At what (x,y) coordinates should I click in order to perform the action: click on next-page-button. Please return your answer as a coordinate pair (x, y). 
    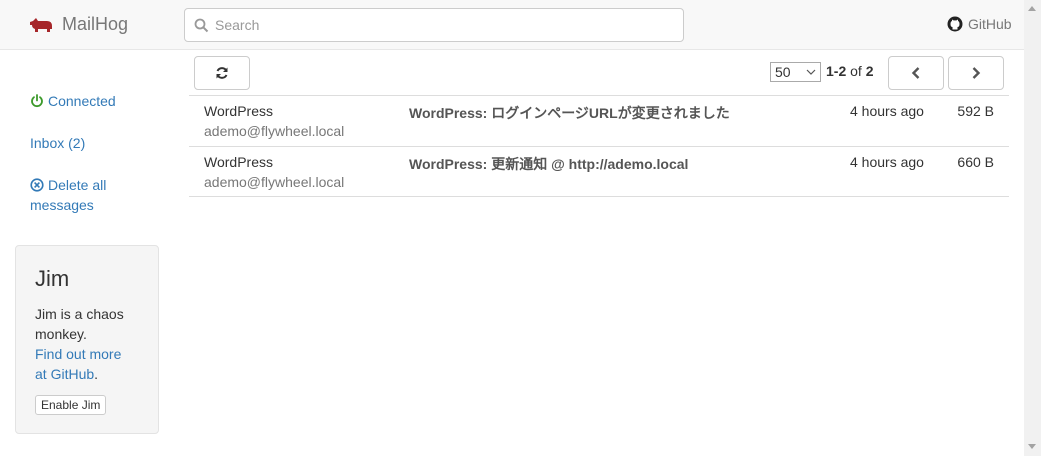
    Looking at the image, I should click on (976, 73).